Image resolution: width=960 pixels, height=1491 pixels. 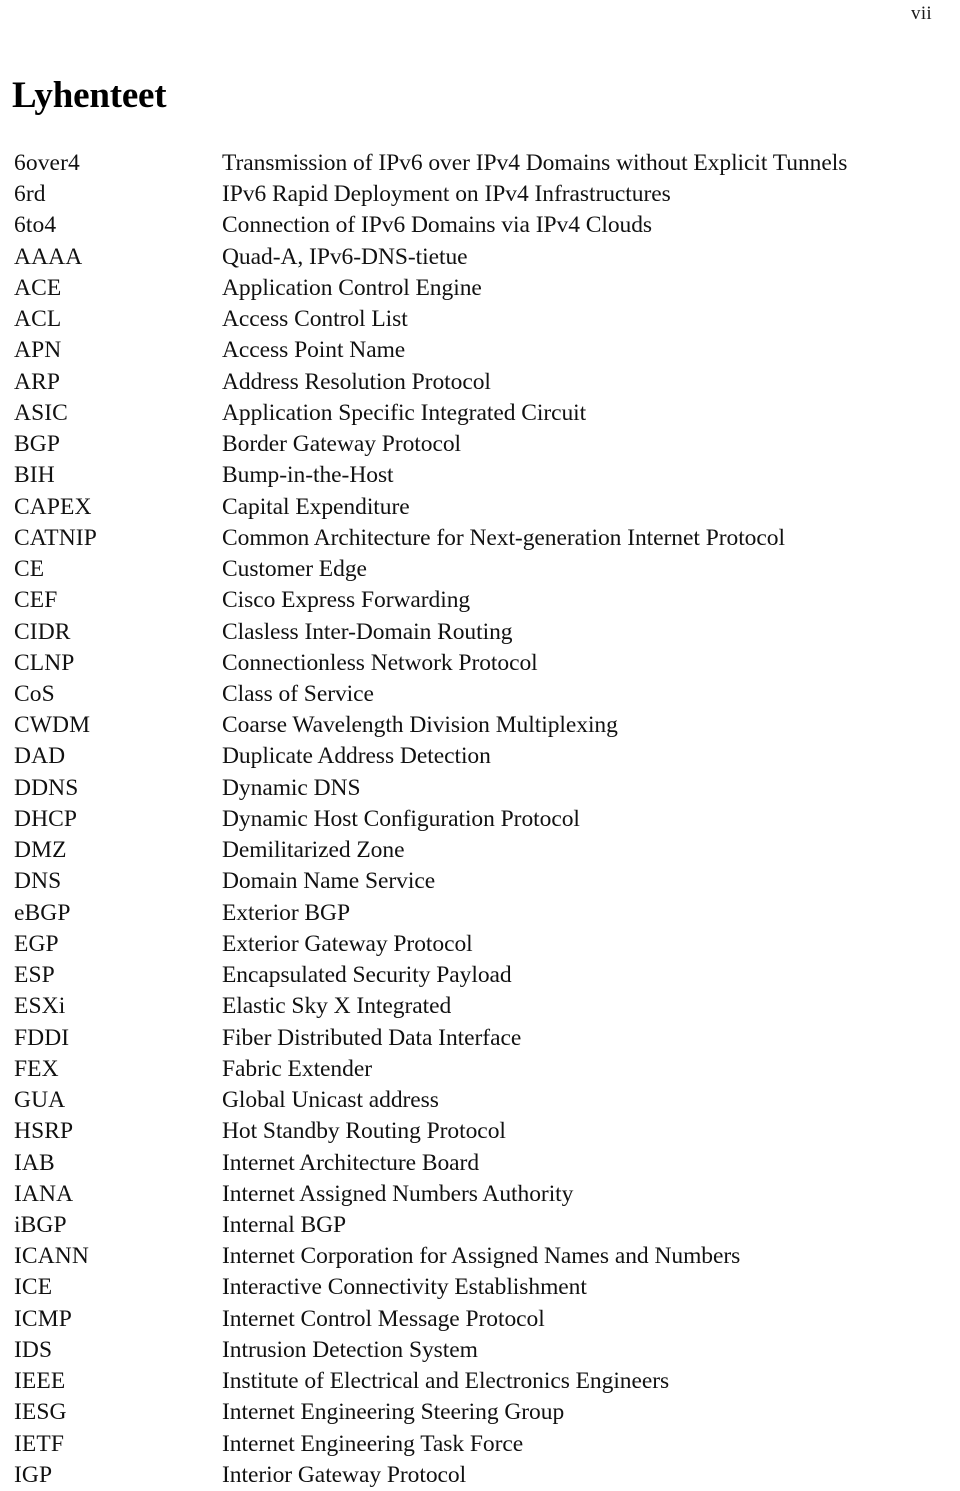 I want to click on abbreviation-term: ESP, so click(x=34, y=975).